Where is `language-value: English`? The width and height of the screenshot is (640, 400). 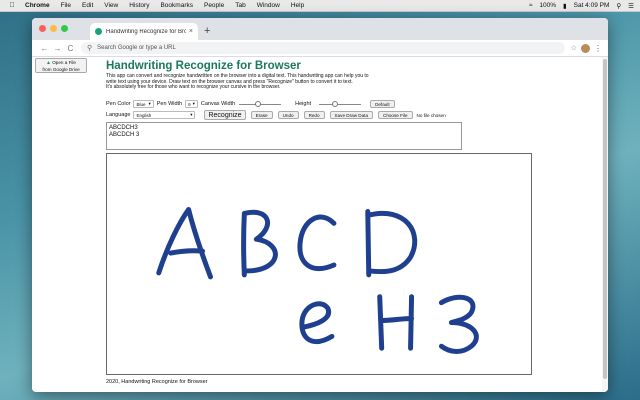
language-value: English is located at coordinates (144, 115).